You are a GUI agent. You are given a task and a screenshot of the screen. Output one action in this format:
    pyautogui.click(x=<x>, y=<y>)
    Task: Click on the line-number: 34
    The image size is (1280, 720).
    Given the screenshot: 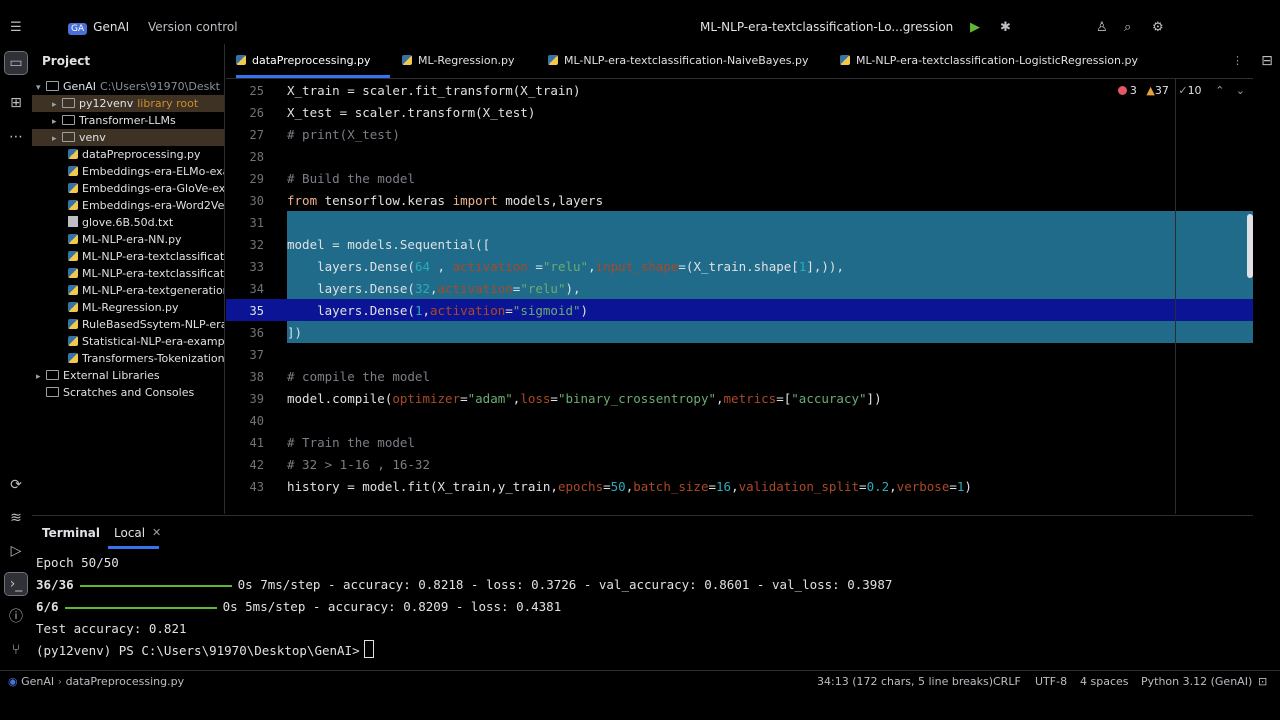 What is the action you would take?
    pyautogui.click(x=256, y=289)
    